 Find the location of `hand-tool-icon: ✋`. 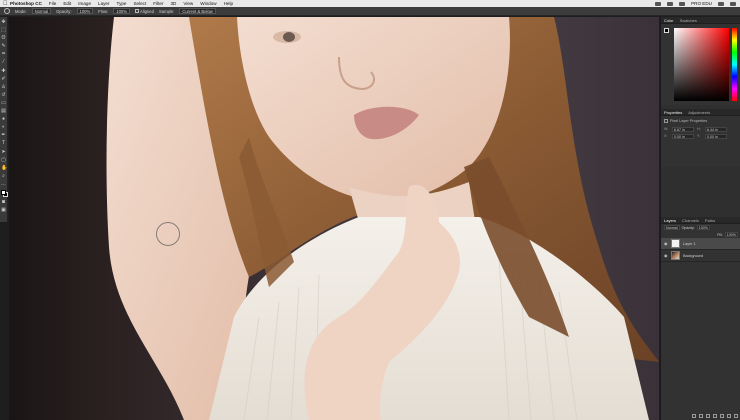

hand-tool-icon: ✋ is located at coordinates (4, 168).